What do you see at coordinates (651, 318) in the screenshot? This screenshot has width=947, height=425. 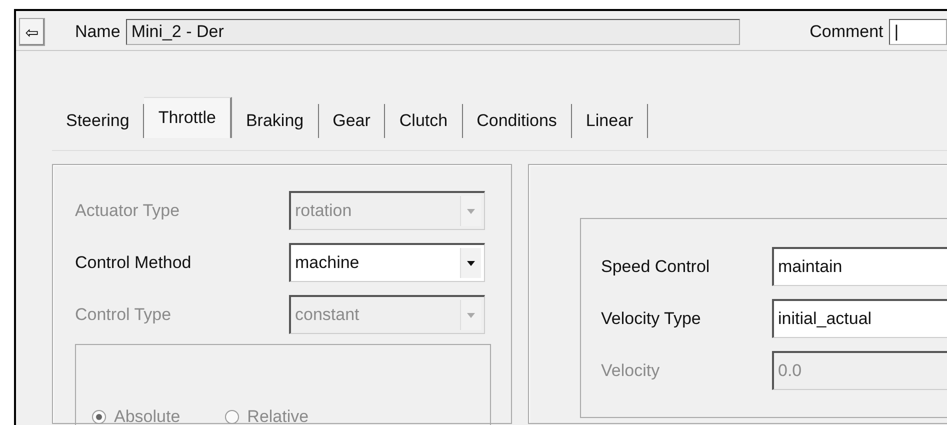 I see `field-label: Velocity Type` at bounding box center [651, 318].